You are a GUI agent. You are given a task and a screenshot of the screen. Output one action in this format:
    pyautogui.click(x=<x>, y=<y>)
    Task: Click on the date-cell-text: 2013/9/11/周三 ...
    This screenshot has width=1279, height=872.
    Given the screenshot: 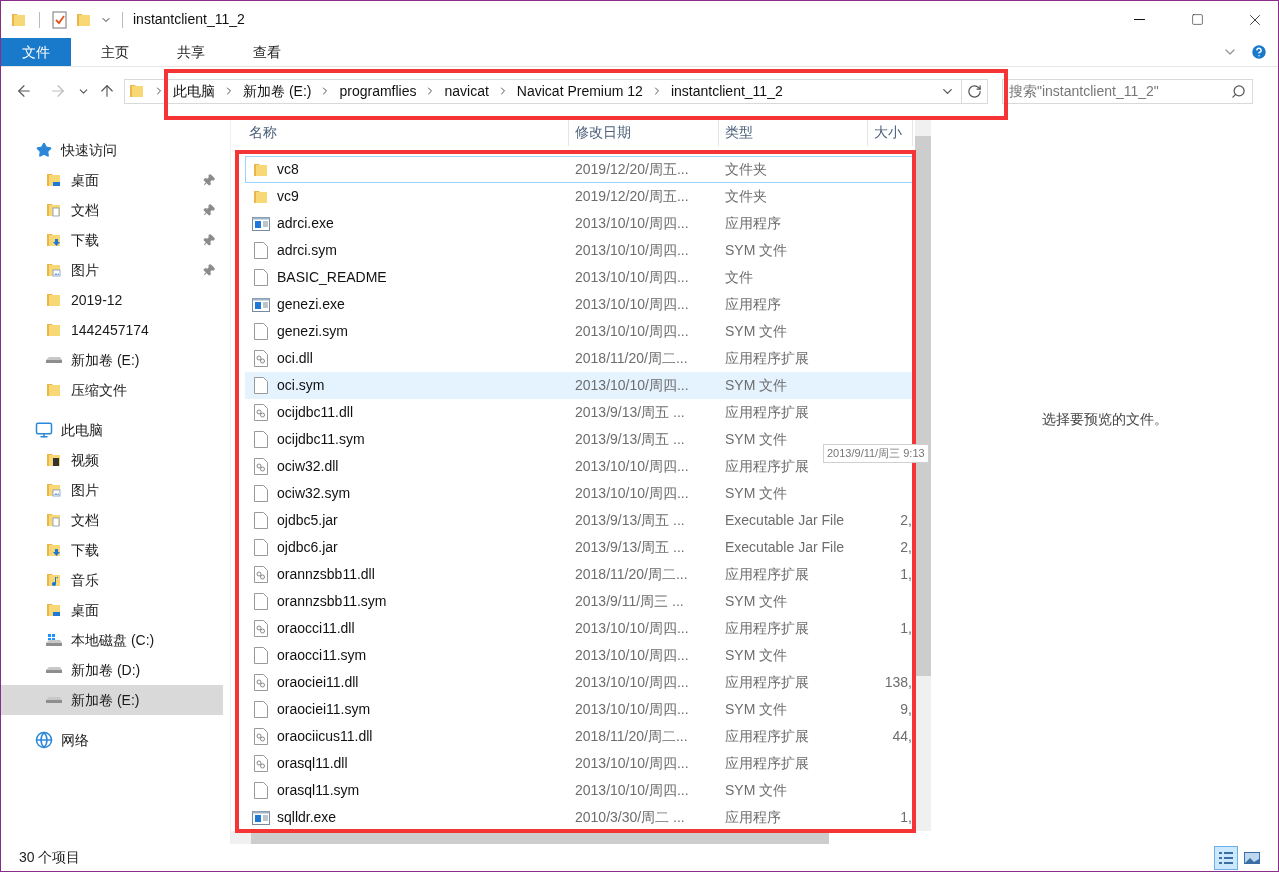 What is the action you would take?
    pyautogui.click(x=629, y=601)
    